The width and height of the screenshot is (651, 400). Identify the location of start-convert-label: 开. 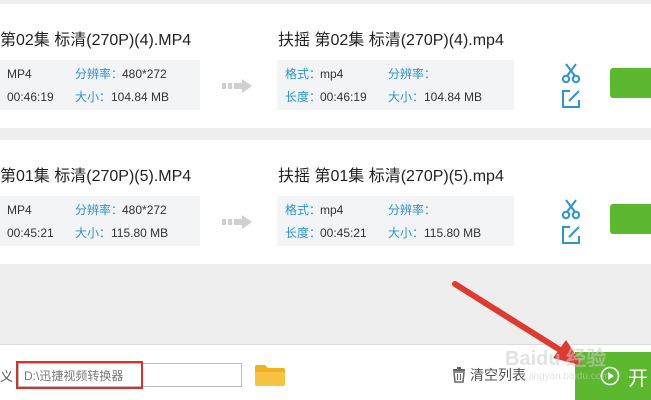
(638, 378).